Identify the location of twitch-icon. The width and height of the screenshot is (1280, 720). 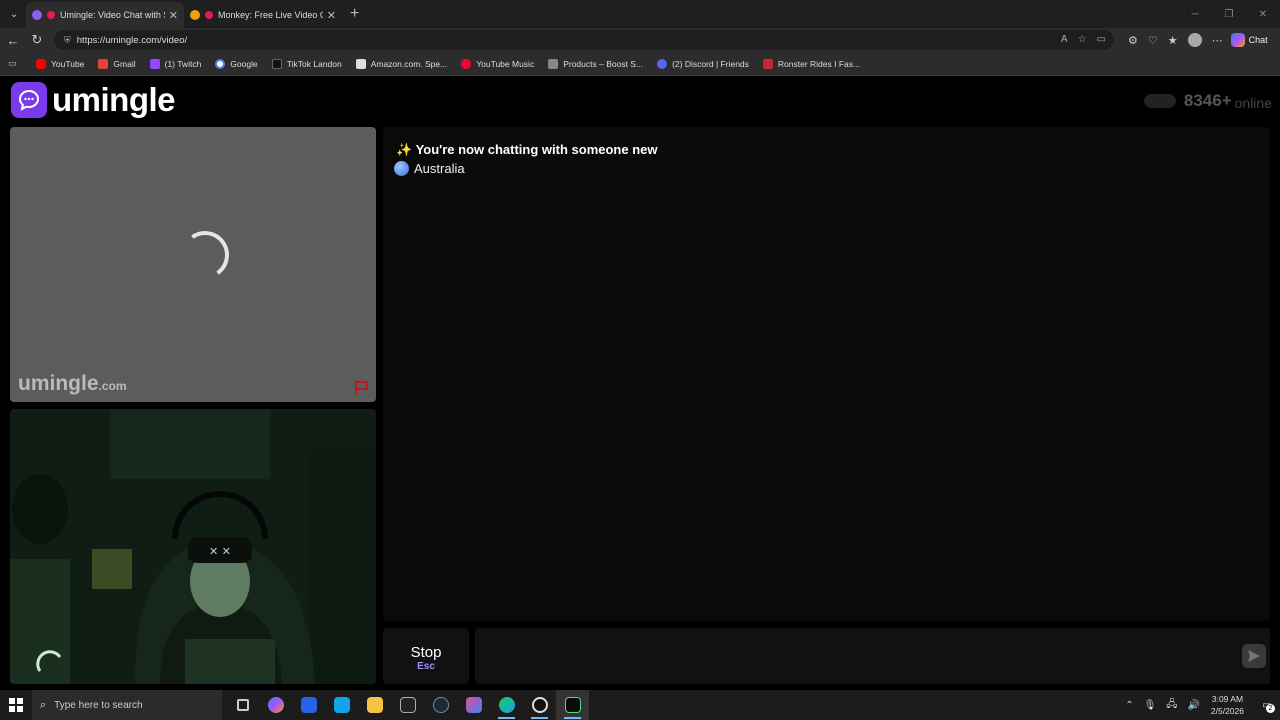
(154, 63).